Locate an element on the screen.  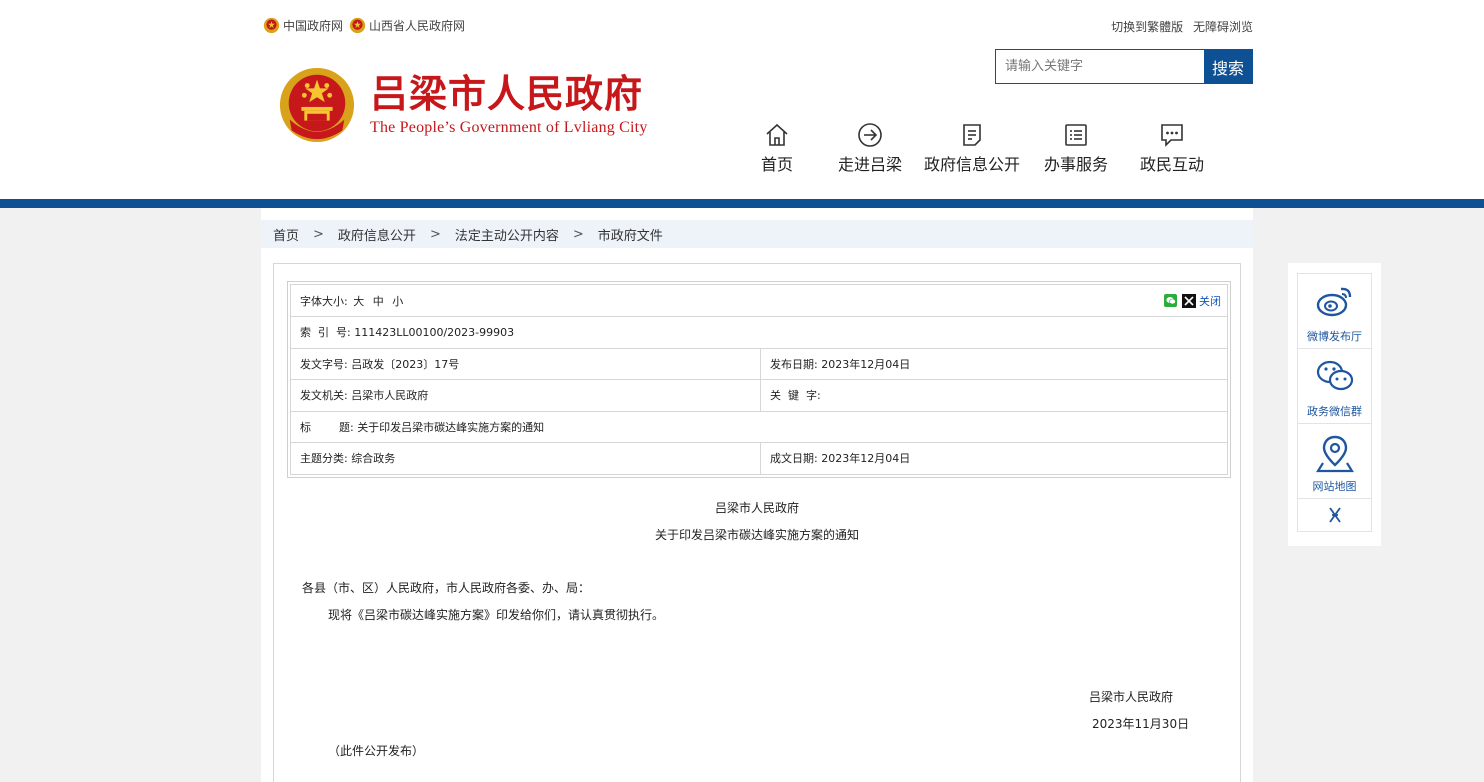
meta-doc-no-label: 发文字号: is located at coordinates (324, 364).